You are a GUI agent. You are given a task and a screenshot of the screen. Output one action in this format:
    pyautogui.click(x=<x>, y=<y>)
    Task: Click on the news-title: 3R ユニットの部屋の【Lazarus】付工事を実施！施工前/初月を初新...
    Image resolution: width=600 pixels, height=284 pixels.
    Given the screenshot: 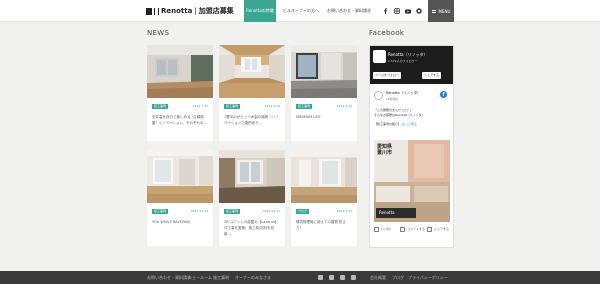 What is the action you would take?
    pyautogui.click(x=252, y=228)
    